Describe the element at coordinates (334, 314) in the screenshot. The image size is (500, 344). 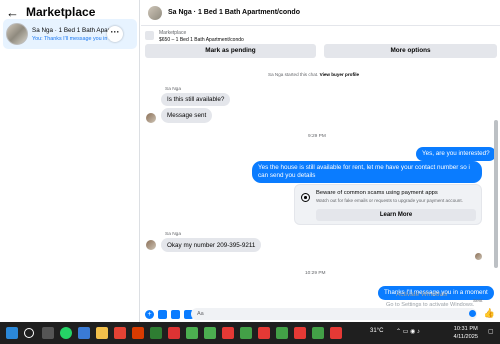
I see `message-input: Aa` at that location.